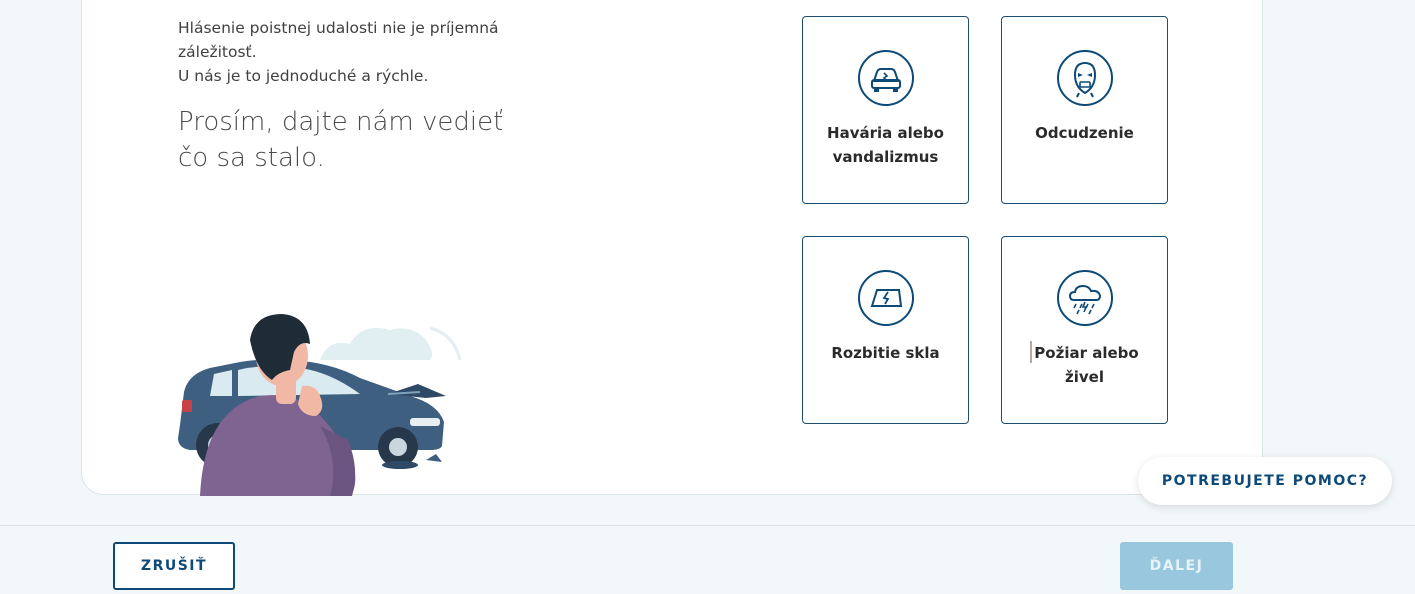  What do you see at coordinates (1265, 481) in the screenshot?
I see `help-button: POTREBUJETE POMOC?` at bounding box center [1265, 481].